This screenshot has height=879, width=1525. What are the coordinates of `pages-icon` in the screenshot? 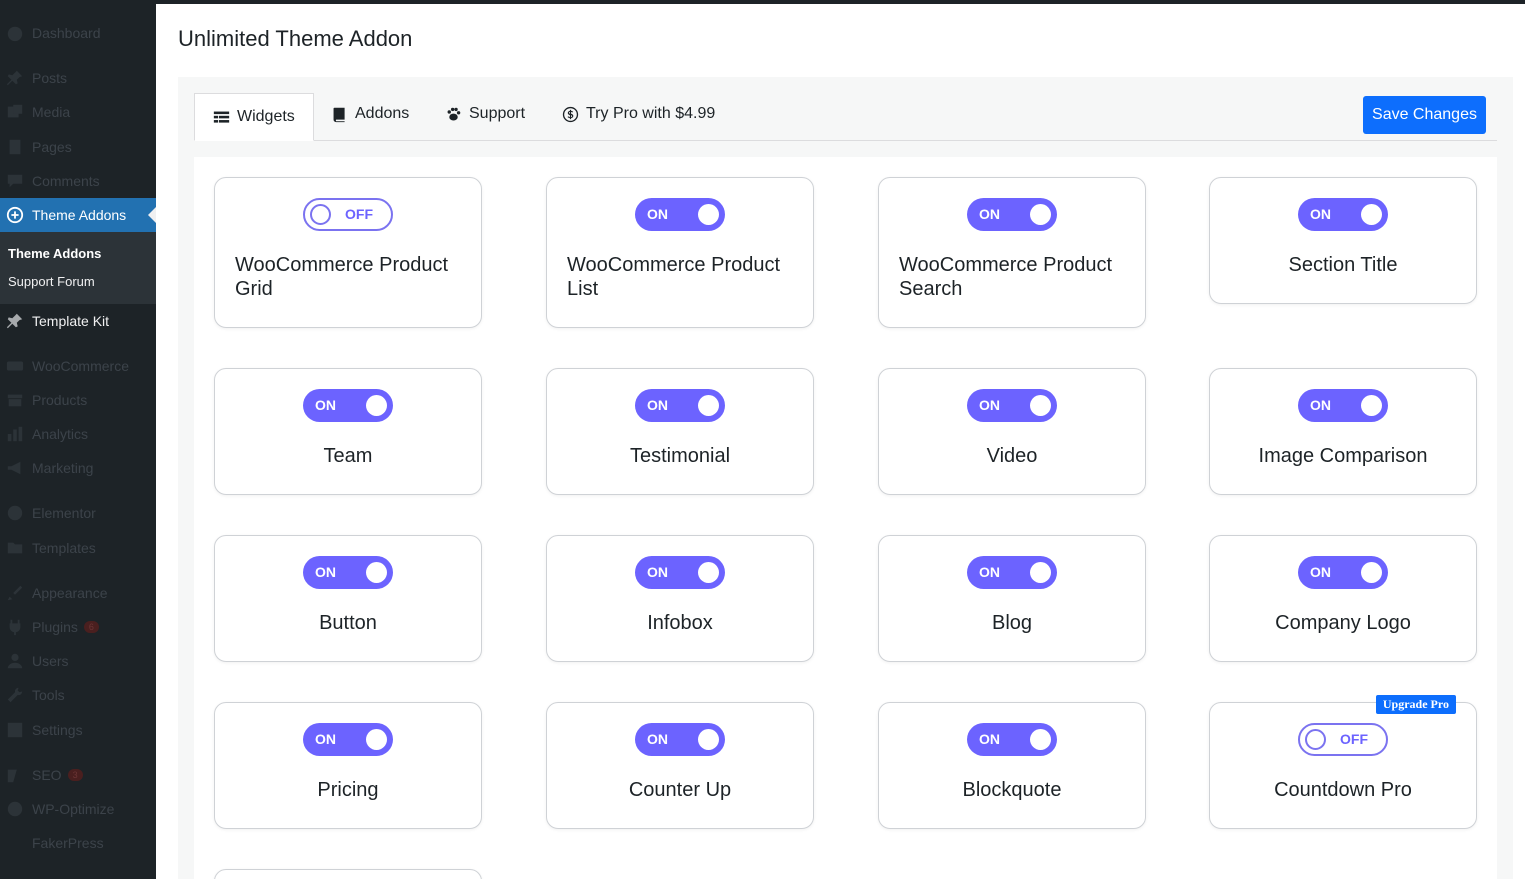 It's located at (15, 147).